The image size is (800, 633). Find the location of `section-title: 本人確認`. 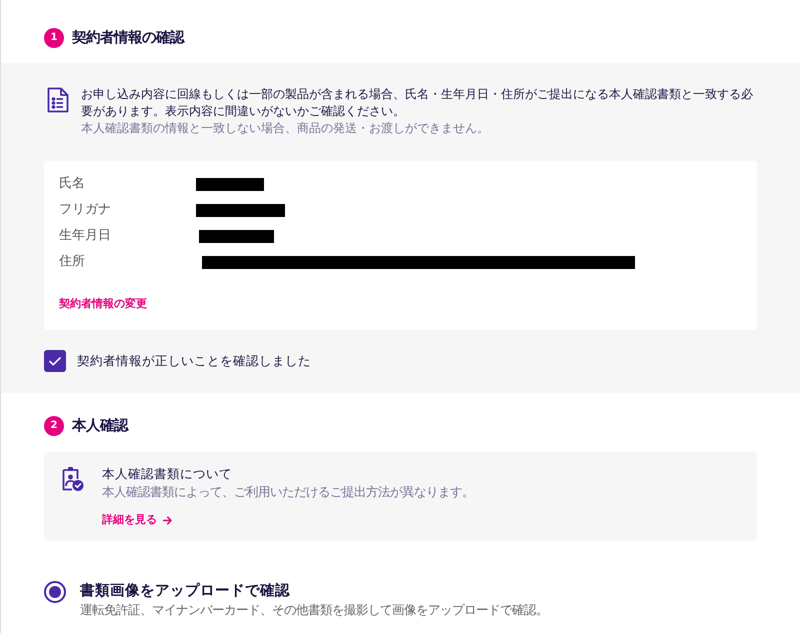

section-title: 本人確認 is located at coordinates (100, 426).